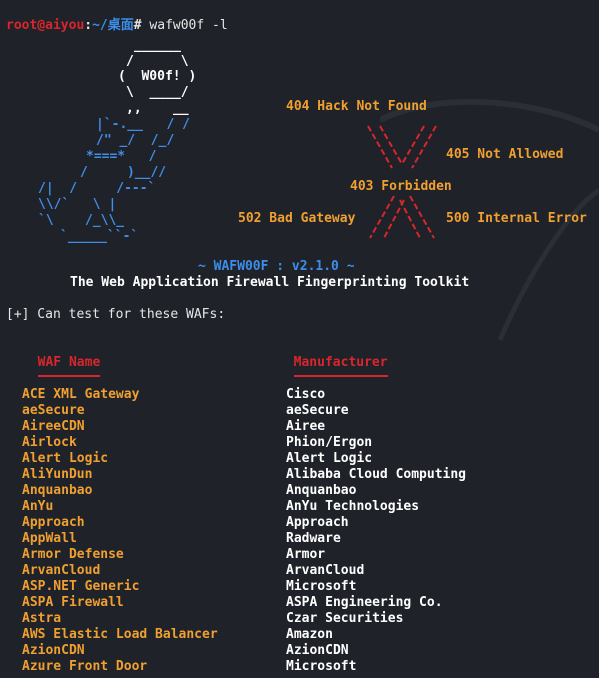 This screenshot has width=599, height=678. Describe the element at coordinates (120, 634) in the screenshot. I see `waf-name-cell: AWS Elastic Load Balancer` at that location.